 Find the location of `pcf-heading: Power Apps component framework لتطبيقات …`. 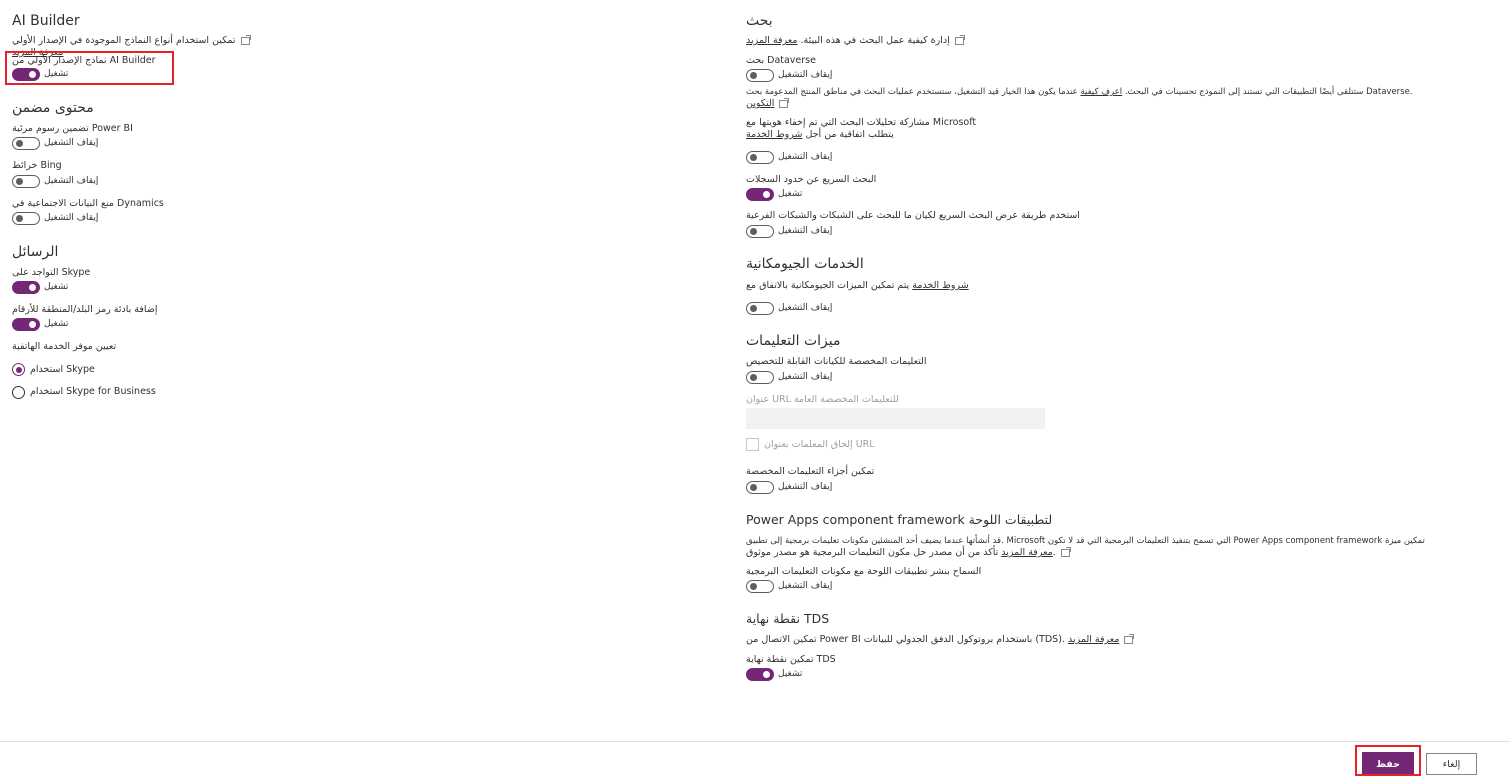

pcf-heading: Power Apps component framework لتطبيقات … is located at coordinates (899, 519).